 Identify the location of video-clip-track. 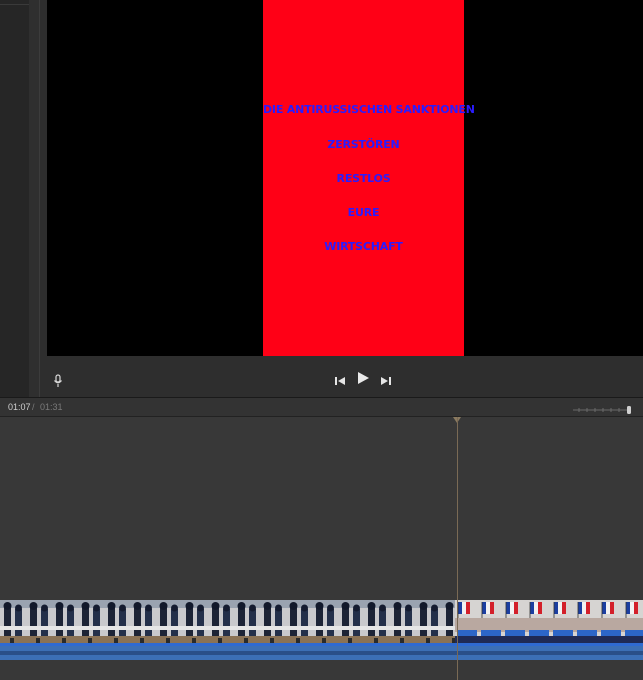
(321, 623).